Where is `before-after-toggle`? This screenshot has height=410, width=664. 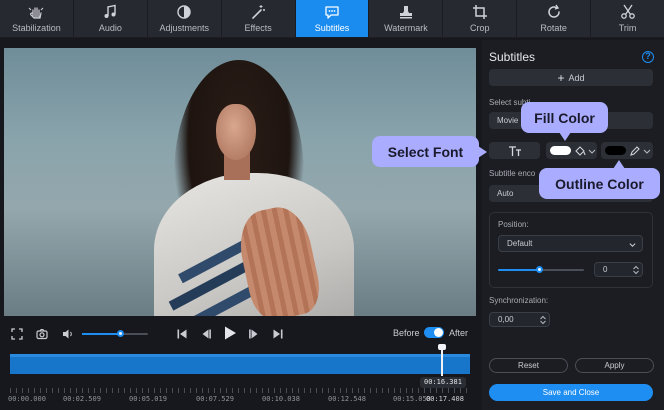
before-after-toggle is located at coordinates (434, 332).